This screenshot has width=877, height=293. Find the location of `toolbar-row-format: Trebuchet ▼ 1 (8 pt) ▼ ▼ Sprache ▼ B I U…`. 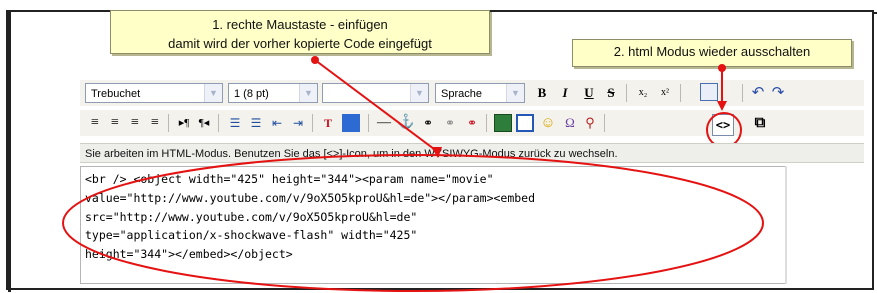

toolbar-row-format: Trebuchet ▼ 1 (8 pt) ▼ ▼ Sprache ▼ B I U… is located at coordinates (472, 93).